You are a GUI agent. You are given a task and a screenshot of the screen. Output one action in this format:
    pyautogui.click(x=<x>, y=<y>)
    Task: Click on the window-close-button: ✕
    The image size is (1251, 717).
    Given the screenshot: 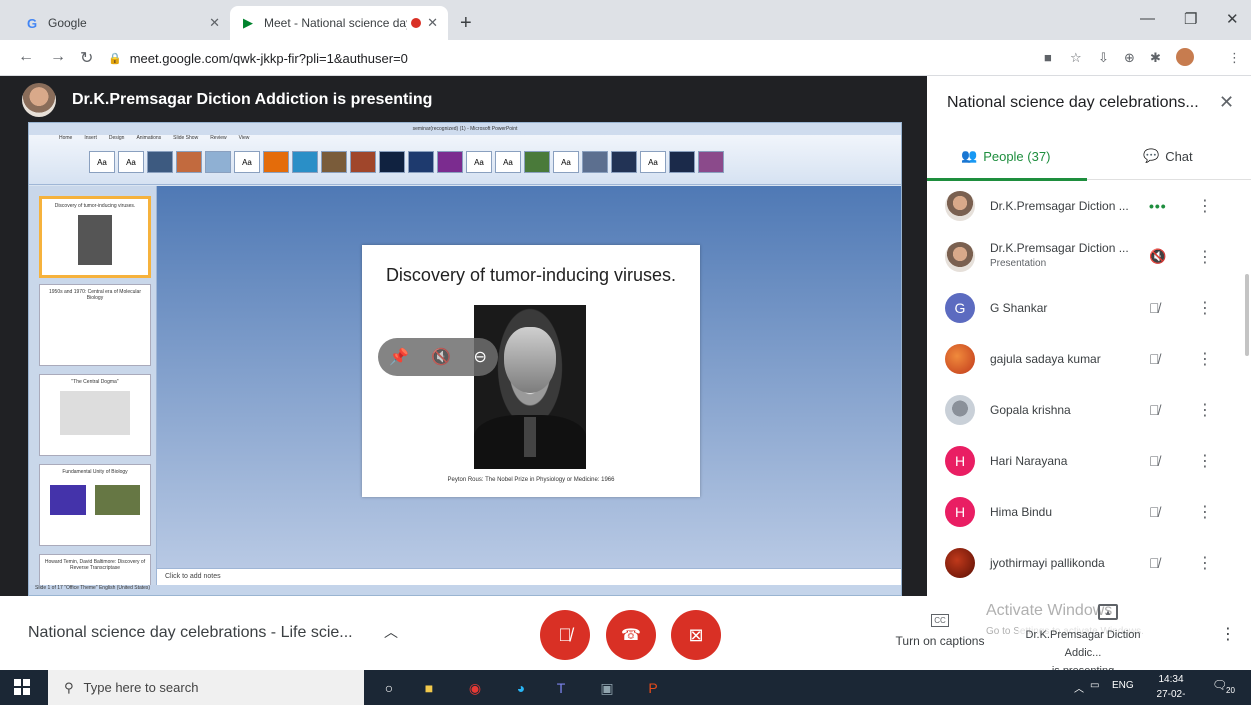 What is the action you would take?
    pyautogui.click(x=1232, y=19)
    